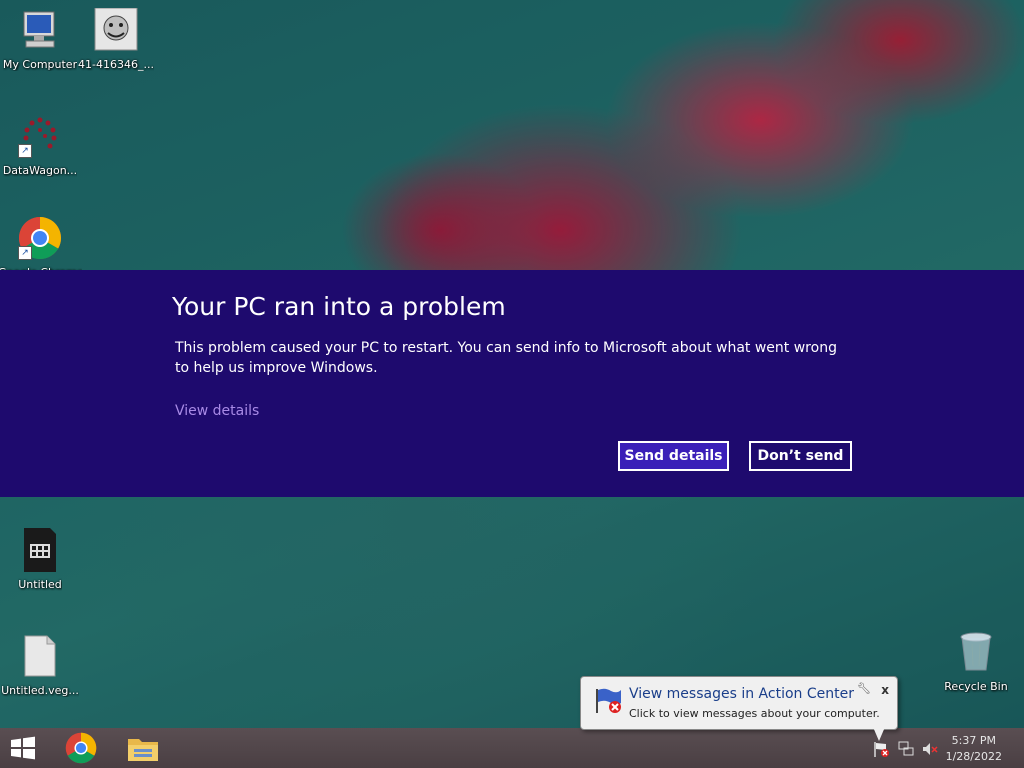 Image resolution: width=1024 pixels, height=768 pixels. What do you see at coordinates (40, 136) in the screenshot?
I see `datawagon-icon: ↗` at bounding box center [40, 136].